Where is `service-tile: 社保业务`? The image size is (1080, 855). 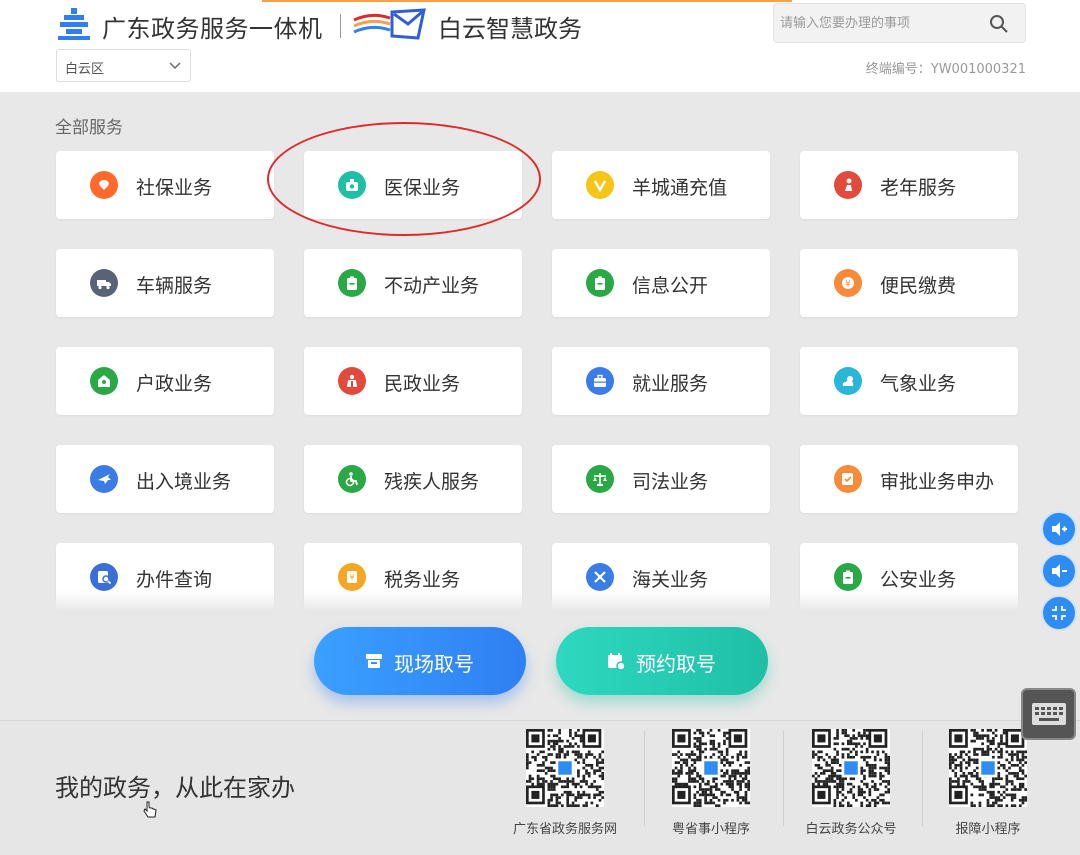 service-tile: 社保业务 is located at coordinates (165, 185).